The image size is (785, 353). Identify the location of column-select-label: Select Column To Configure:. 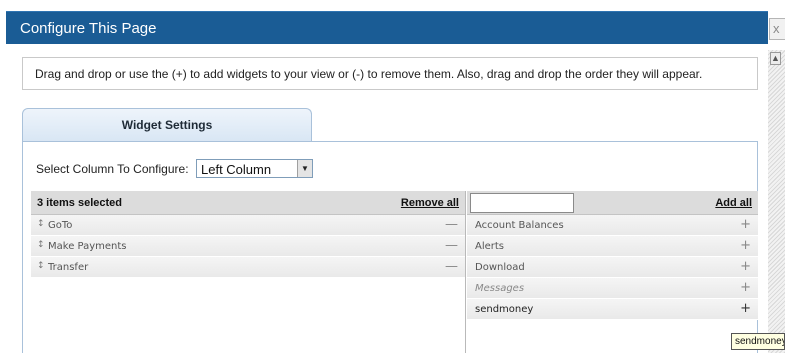
(112, 169).